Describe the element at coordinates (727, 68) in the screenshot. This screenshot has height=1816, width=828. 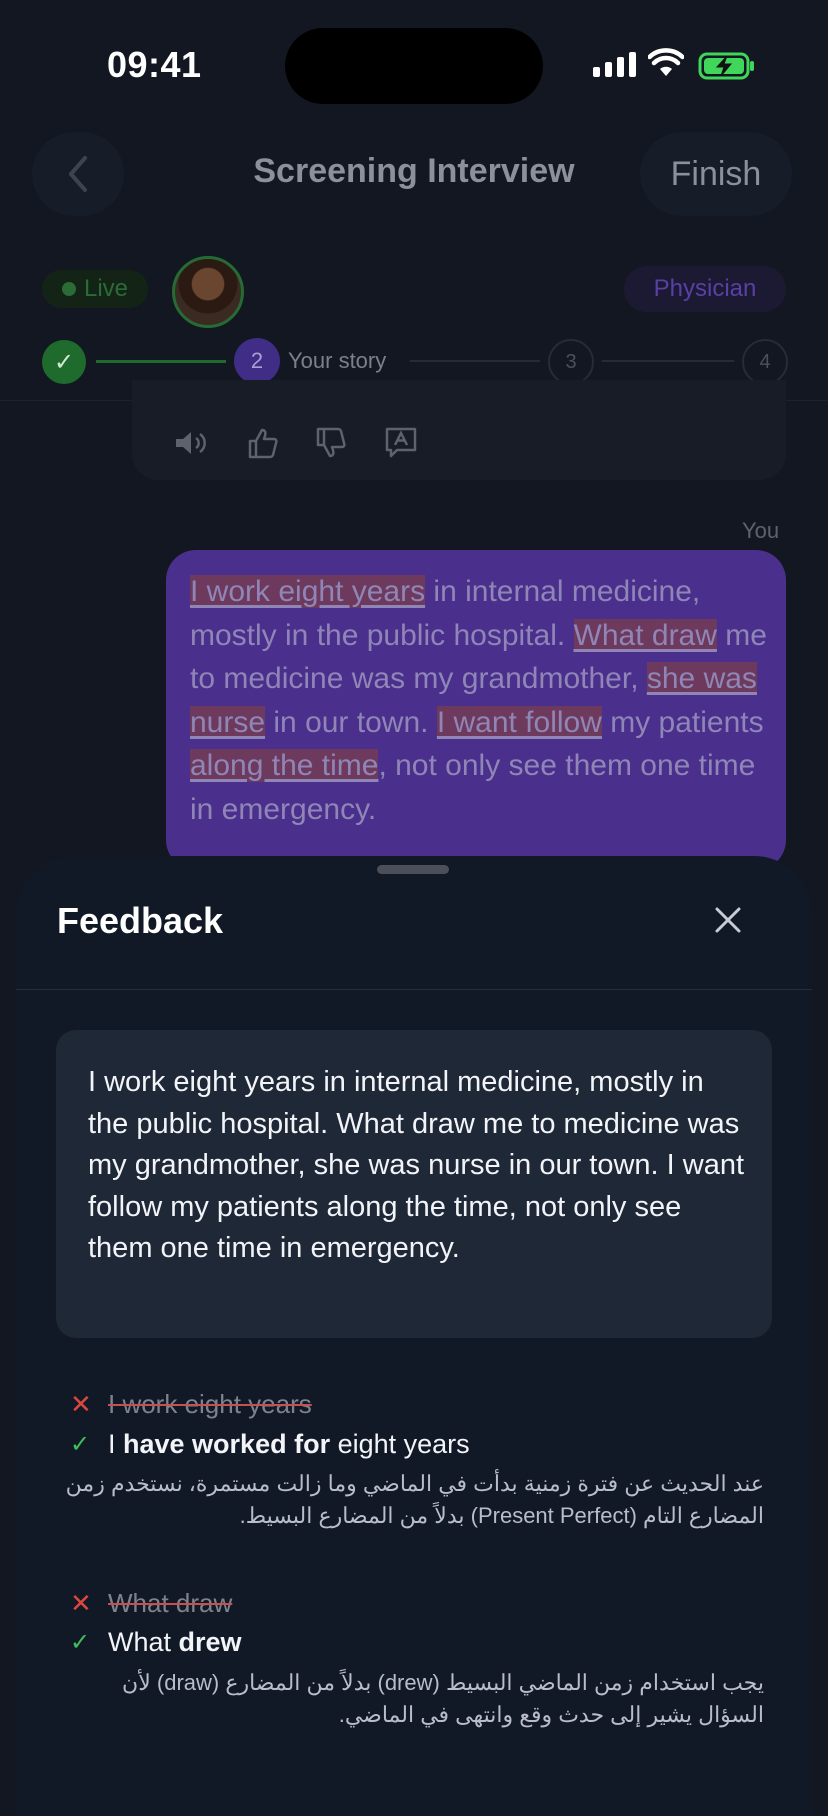
I see `battery-charging-icon` at that location.